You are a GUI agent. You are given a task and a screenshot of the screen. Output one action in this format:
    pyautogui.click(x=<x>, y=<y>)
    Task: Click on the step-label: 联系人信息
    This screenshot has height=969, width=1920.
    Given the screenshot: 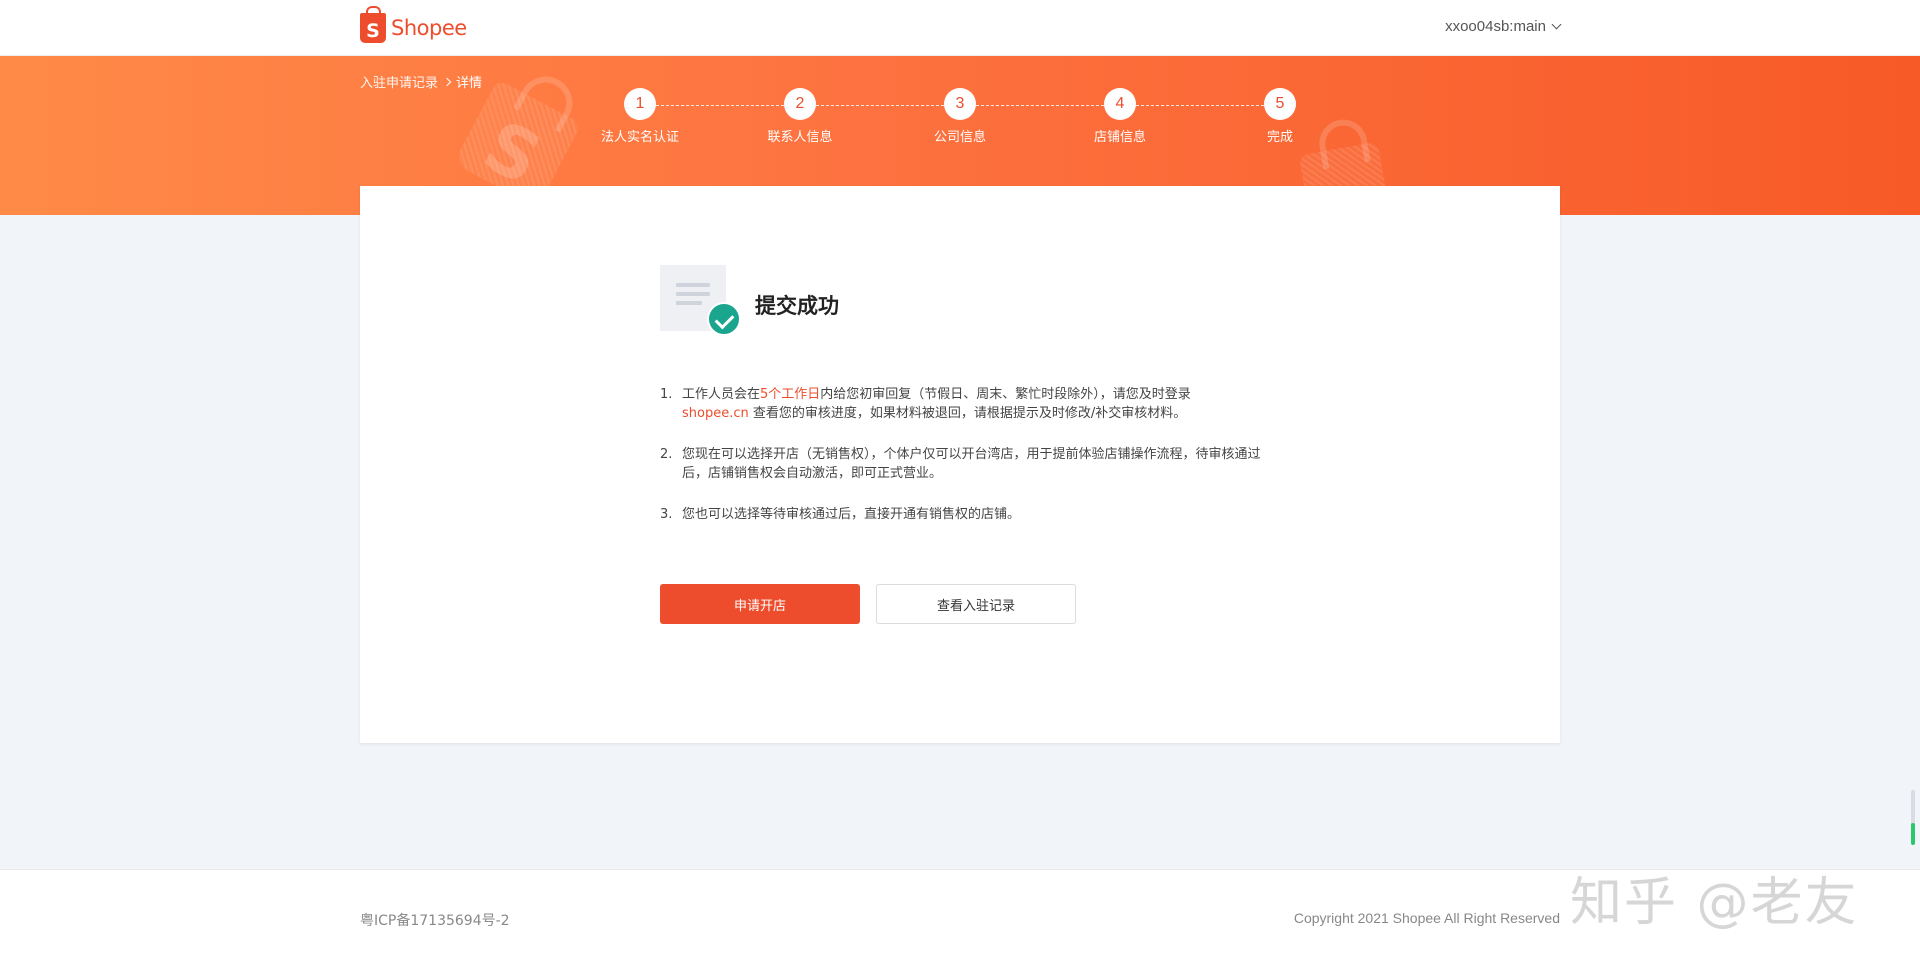 What is the action you would take?
    pyautogui.click(x=800, y=137)
    